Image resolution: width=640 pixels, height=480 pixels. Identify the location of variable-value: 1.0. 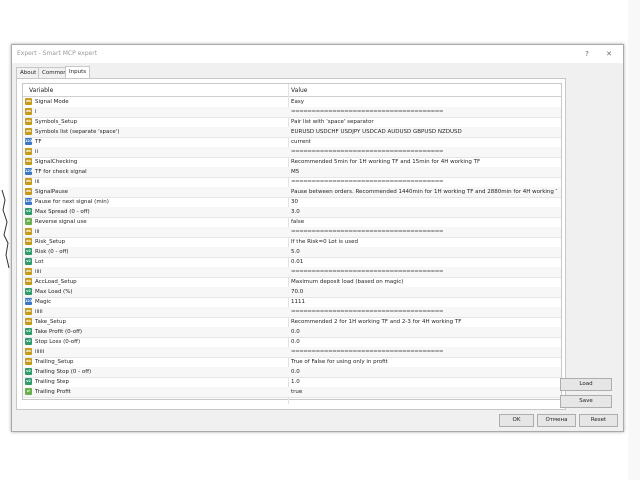
(424, 382).